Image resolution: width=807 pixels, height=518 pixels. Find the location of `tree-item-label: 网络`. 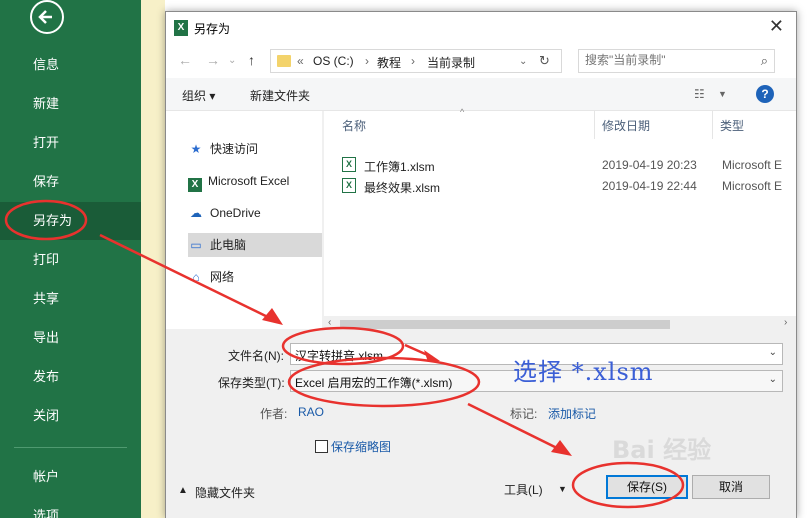

tree-item-label: 网络 is located at coordinates (222, 277).